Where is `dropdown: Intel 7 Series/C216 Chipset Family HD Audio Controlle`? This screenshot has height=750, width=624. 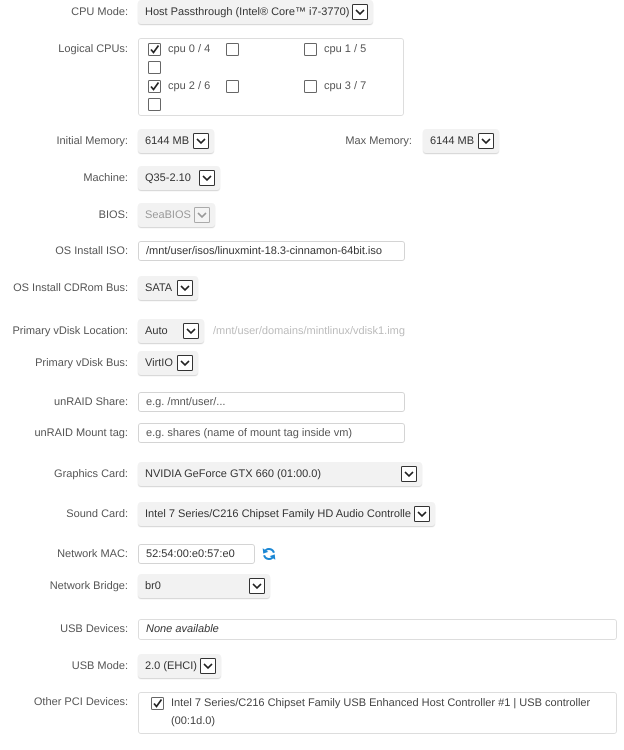 dropdown: Intel 7 Series/C216 Chipset Family HD Audio Controlle is located at coordinates (286, 514).